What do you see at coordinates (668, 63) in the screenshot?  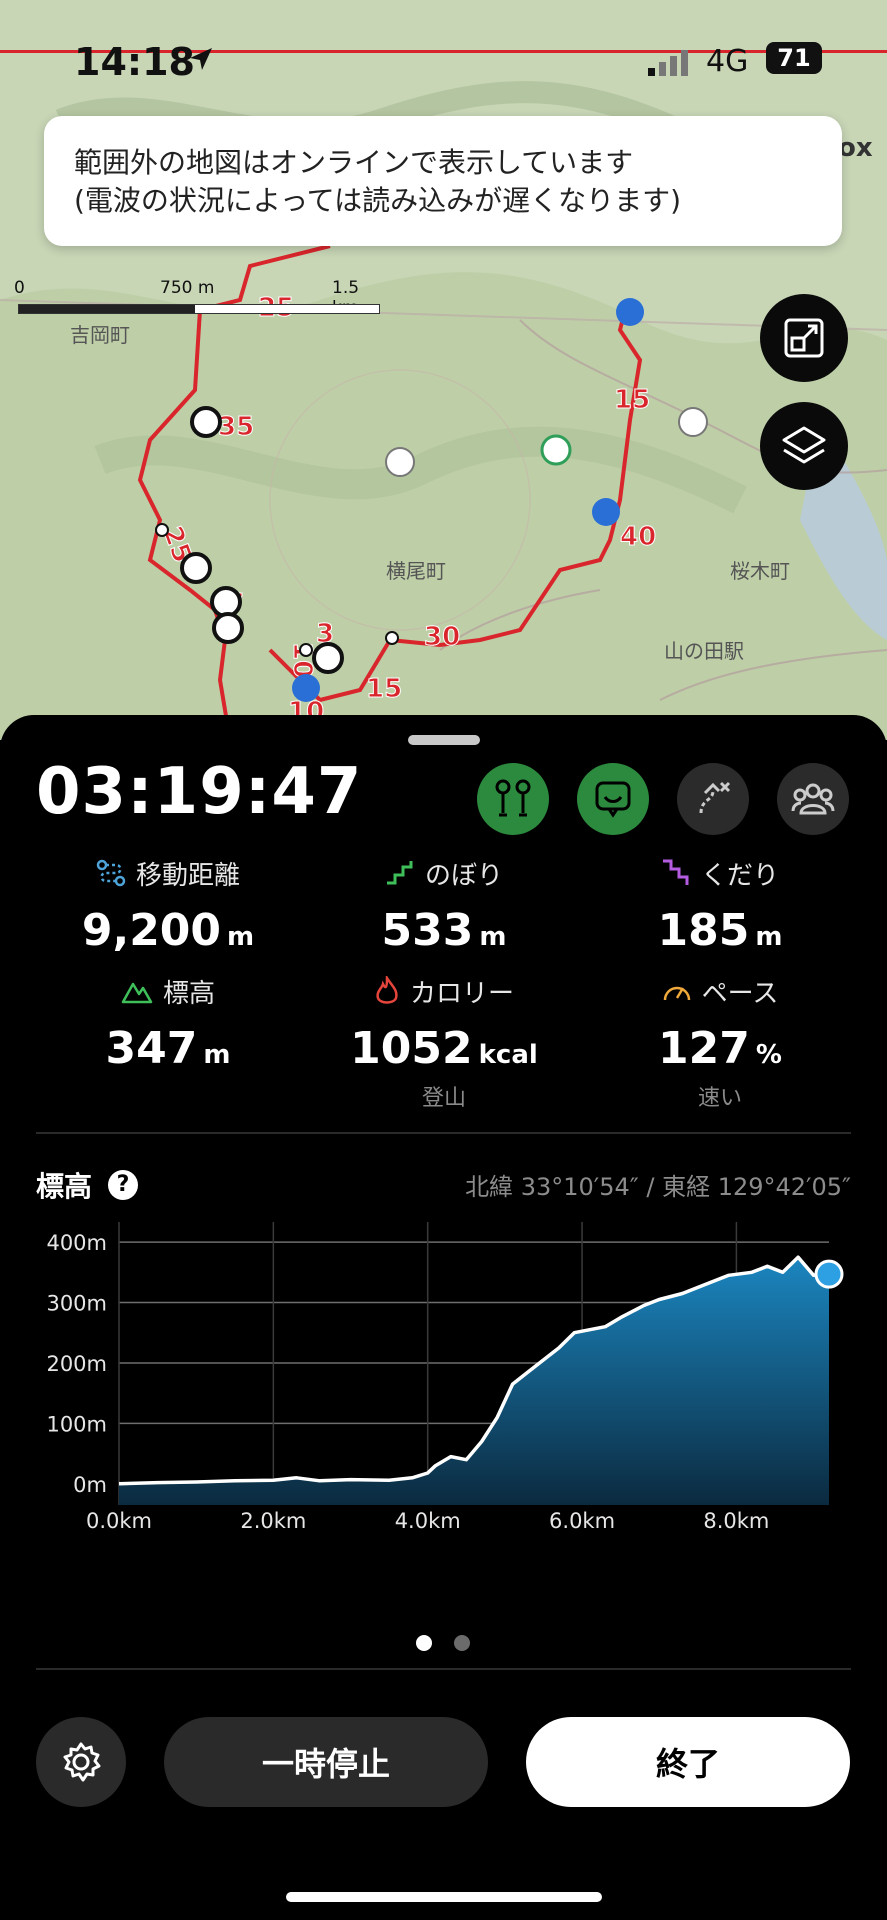 I see `signal-icon` at bounding box center [668, 63].